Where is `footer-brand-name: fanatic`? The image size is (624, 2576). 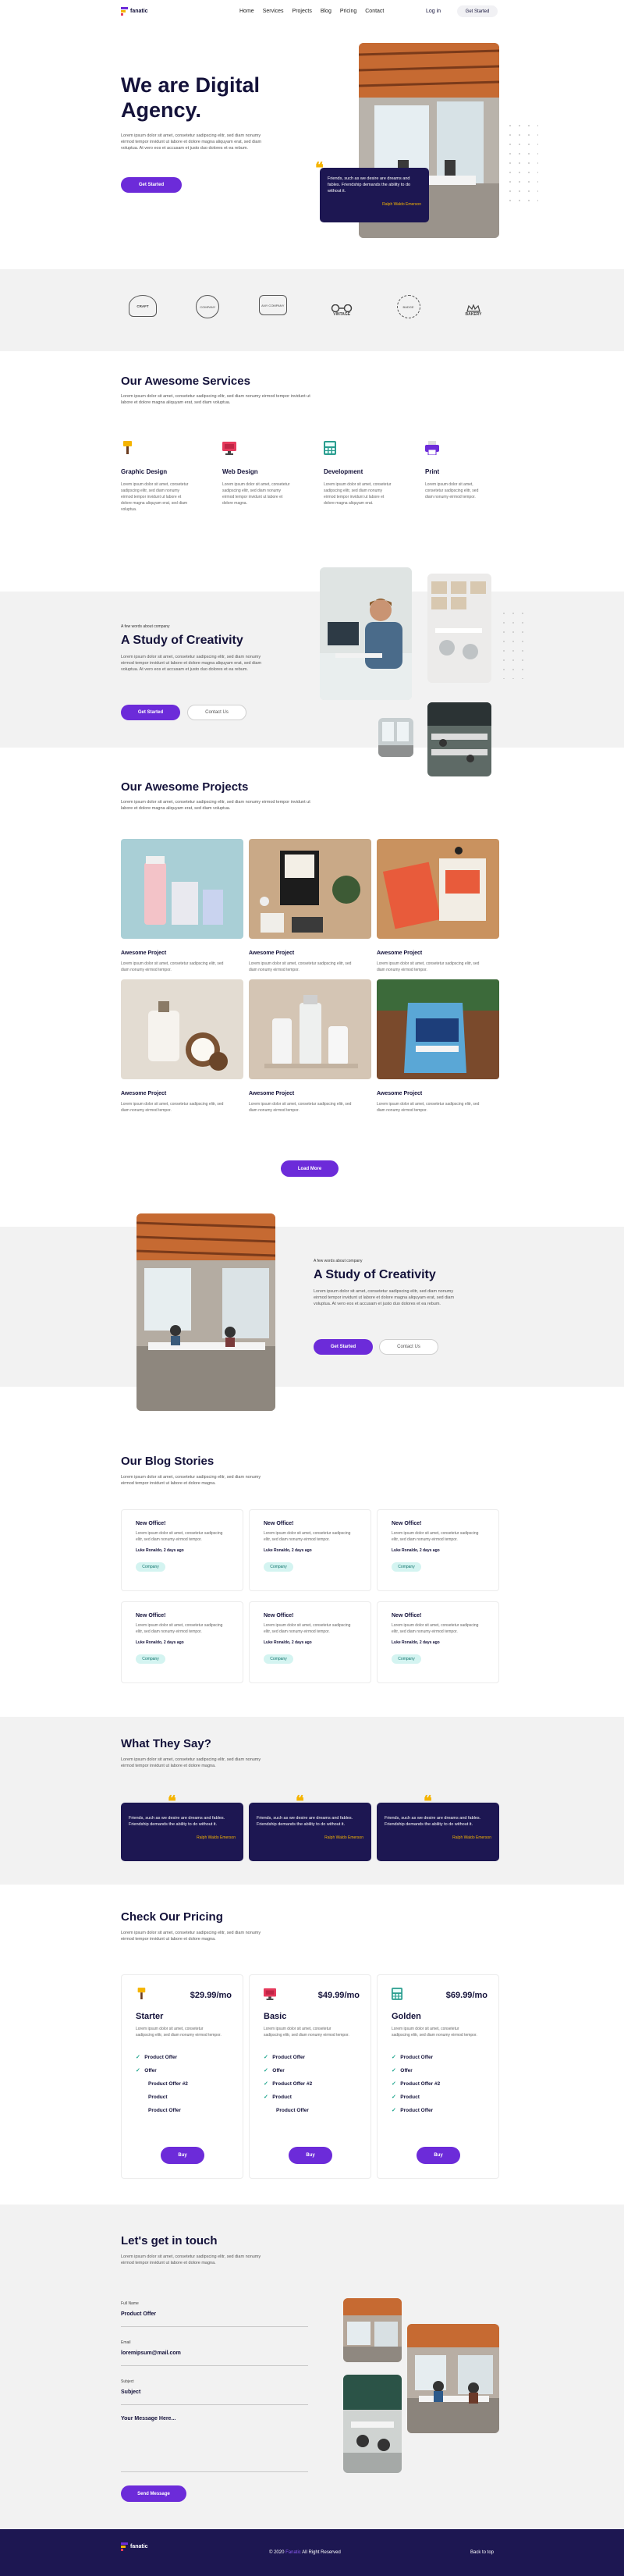
footer-brand-name: fanatic is located at coordinates (139, 2546).